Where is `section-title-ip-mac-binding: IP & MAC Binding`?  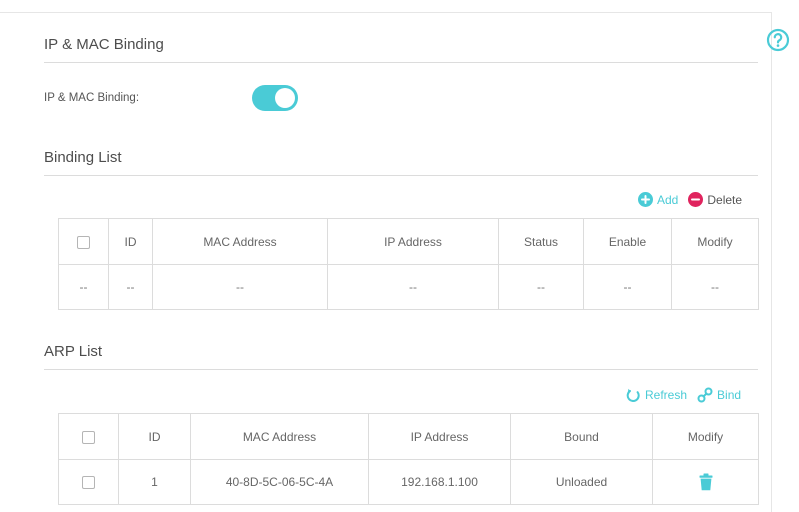 section-title-ip-mac-binding: IP & MAC Binding is located at coordinates (104, 44).